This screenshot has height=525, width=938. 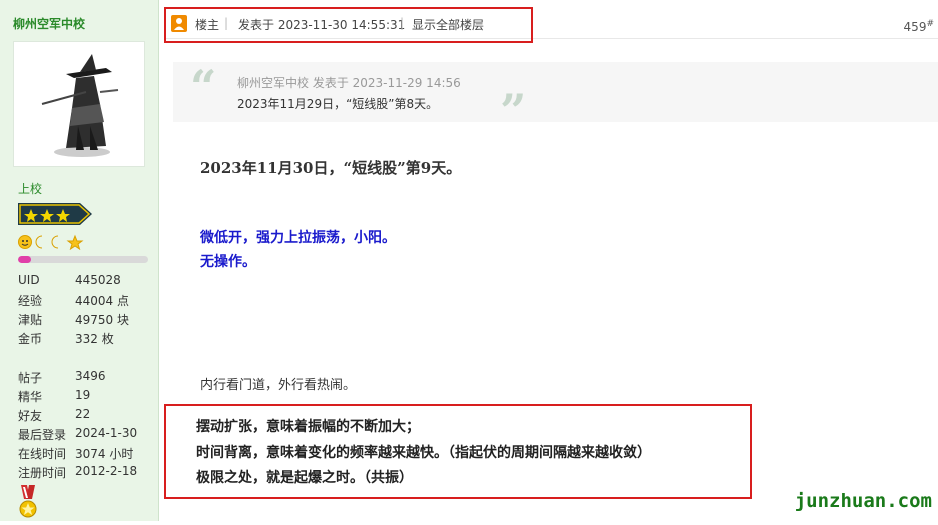 What do you see at coordinates (28, 503) in the screenshot?
I see `medal-icon` at bounding box center [28, 503].